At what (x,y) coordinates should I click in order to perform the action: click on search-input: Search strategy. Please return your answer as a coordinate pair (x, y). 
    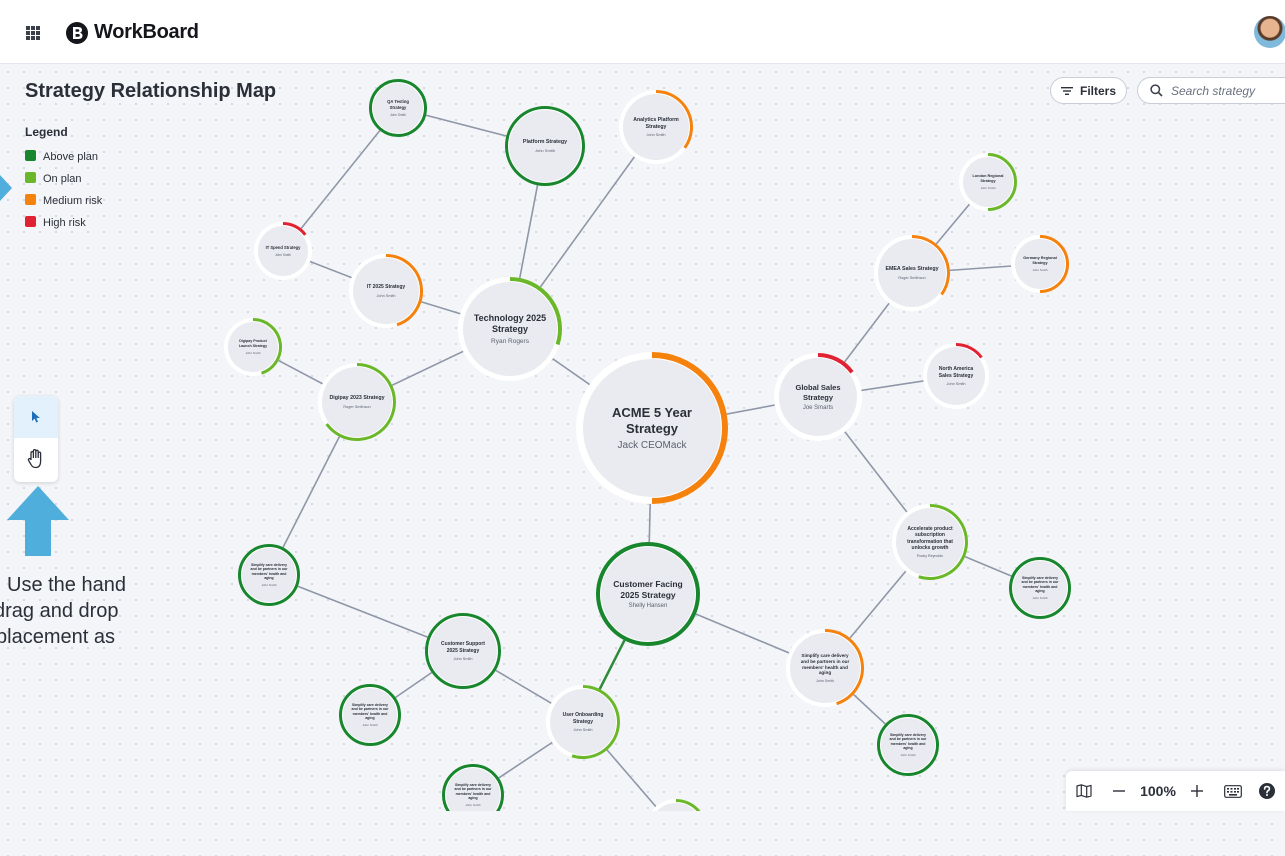
    Looking at the image, I should click on (1211, 90).